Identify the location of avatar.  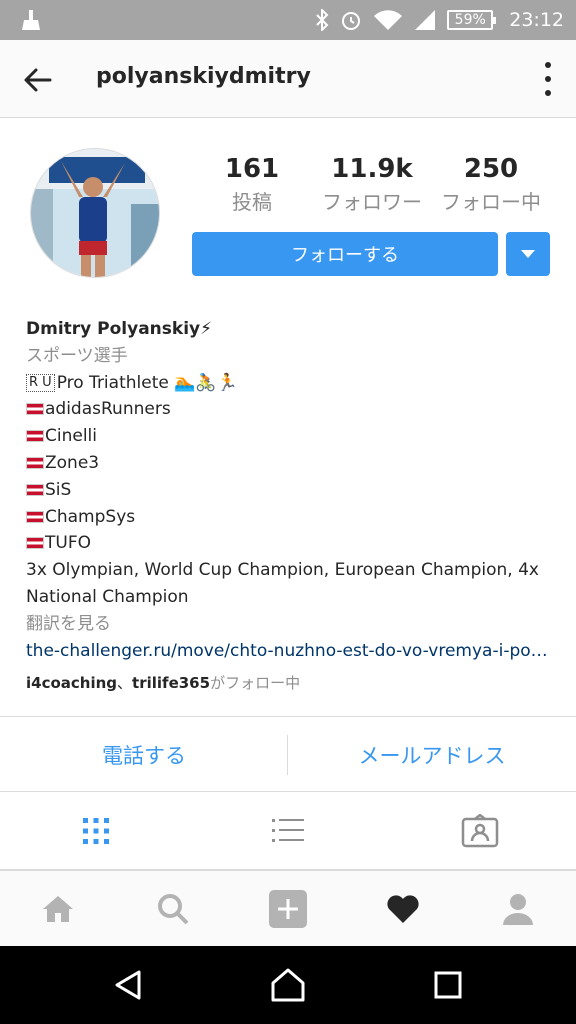
(95, 213).